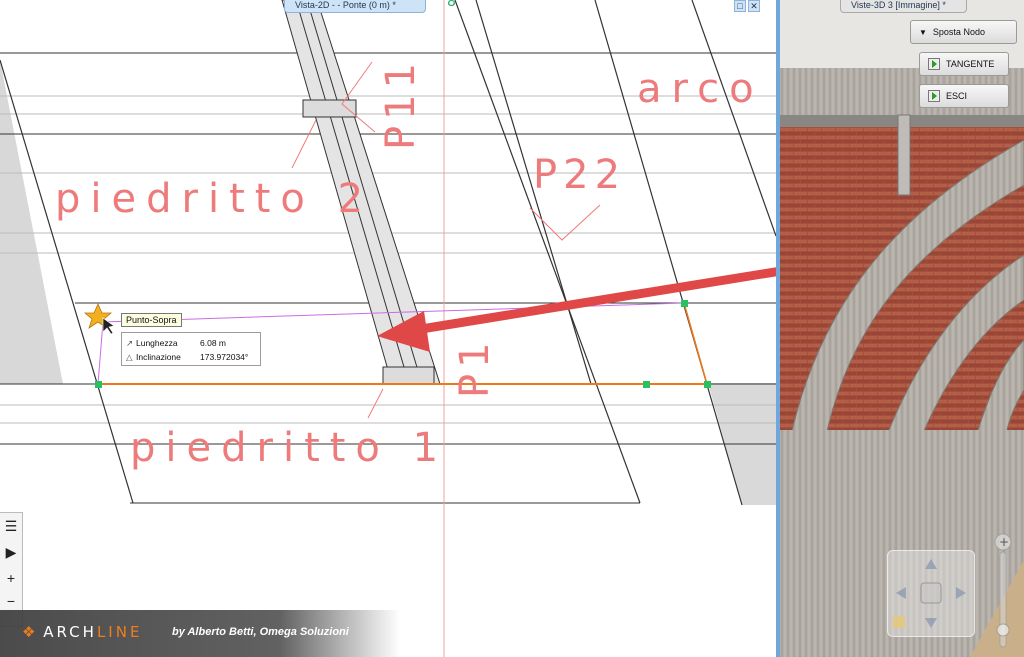  What do you see at coordinates (740, 6) in the screenshot?
I see `maximize-icon: □` at bounding box center [740, 6].